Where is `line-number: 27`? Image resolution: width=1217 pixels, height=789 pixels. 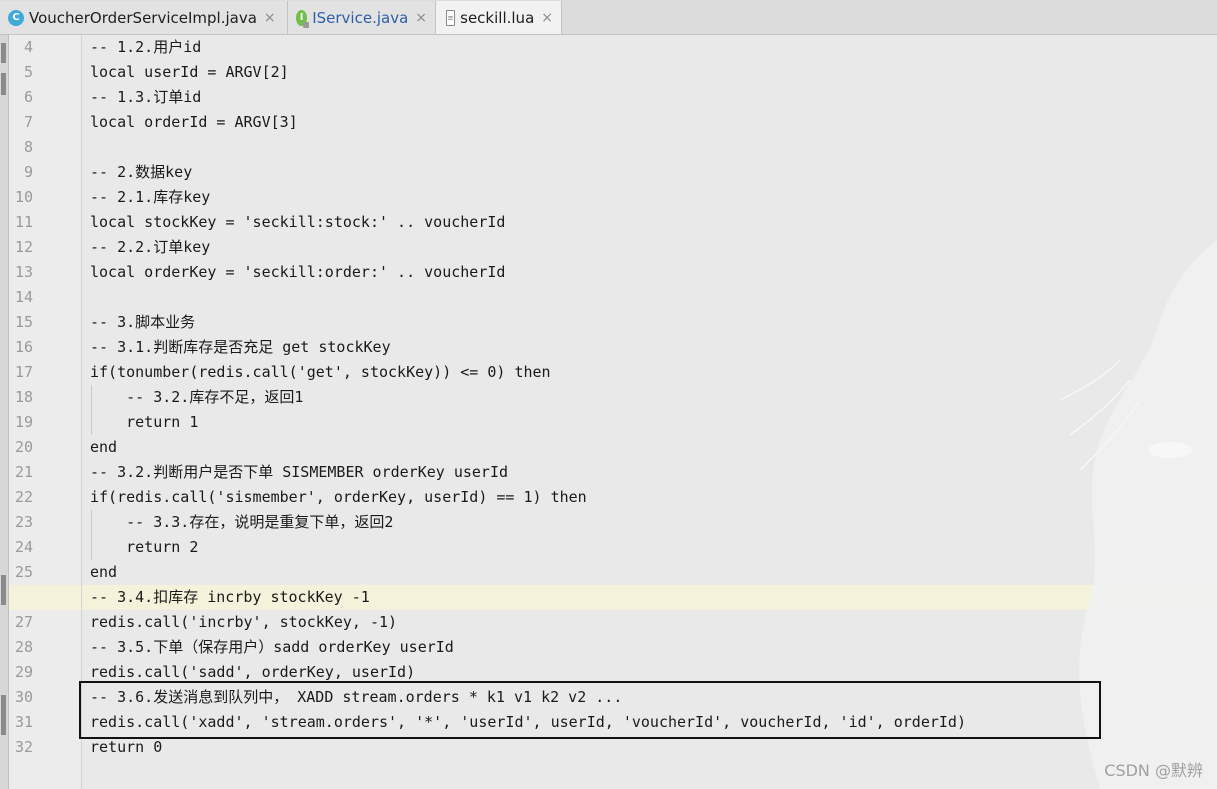
line-number: 27 is located at coordinates (23, 622).